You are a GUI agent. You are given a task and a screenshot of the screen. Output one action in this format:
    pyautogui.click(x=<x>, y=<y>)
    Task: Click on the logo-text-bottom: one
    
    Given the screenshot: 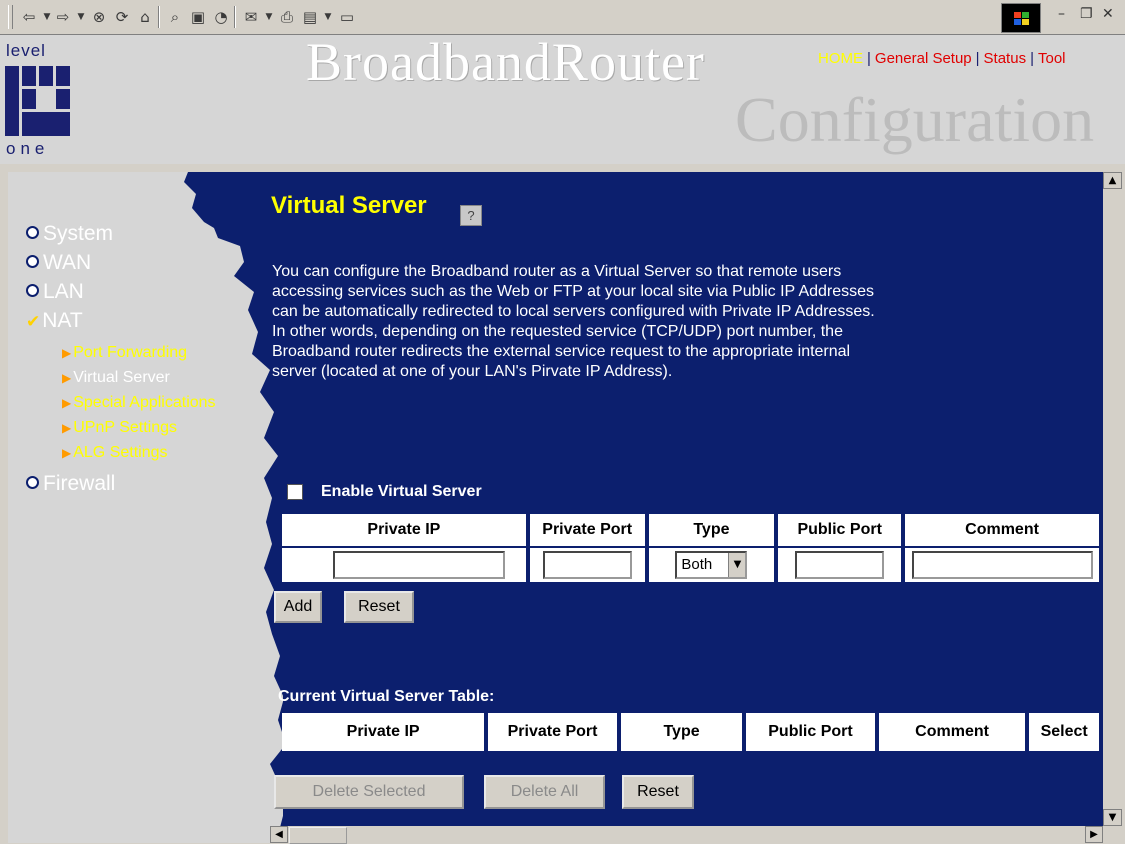 What is the action you would take?
    pyautogui.click(x=28, y=148)
    